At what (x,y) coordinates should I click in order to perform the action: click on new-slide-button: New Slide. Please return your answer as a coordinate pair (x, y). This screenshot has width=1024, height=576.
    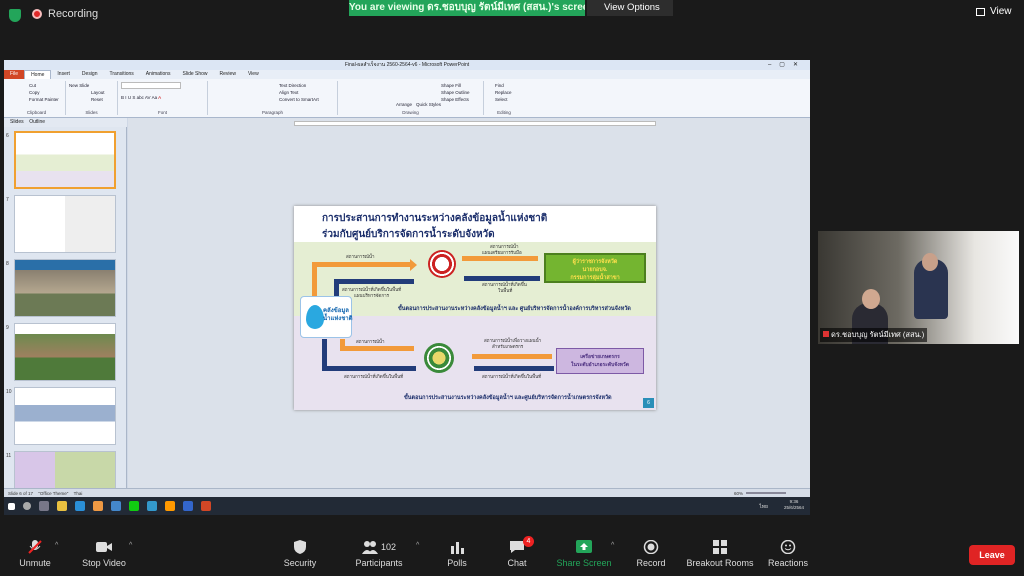
    Looking at the image, I should click on (91, 85).